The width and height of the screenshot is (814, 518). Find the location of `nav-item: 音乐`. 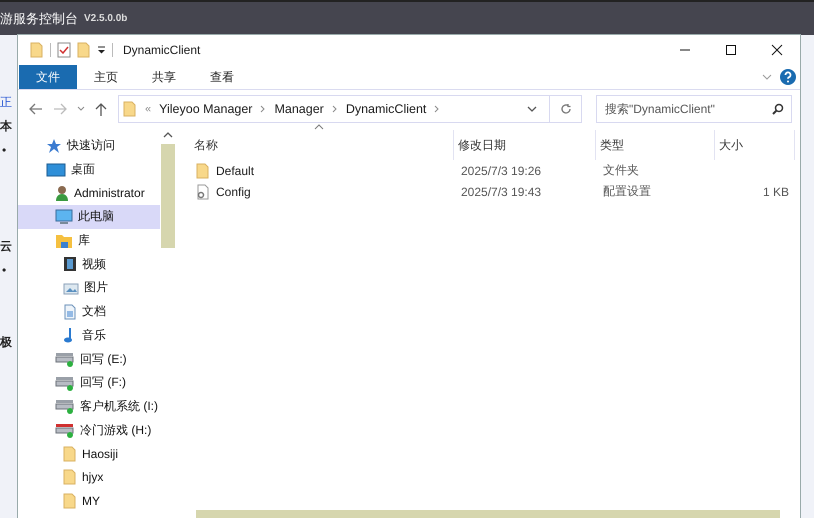

nav-item: 音乐 is located at coordinates (89, 336).